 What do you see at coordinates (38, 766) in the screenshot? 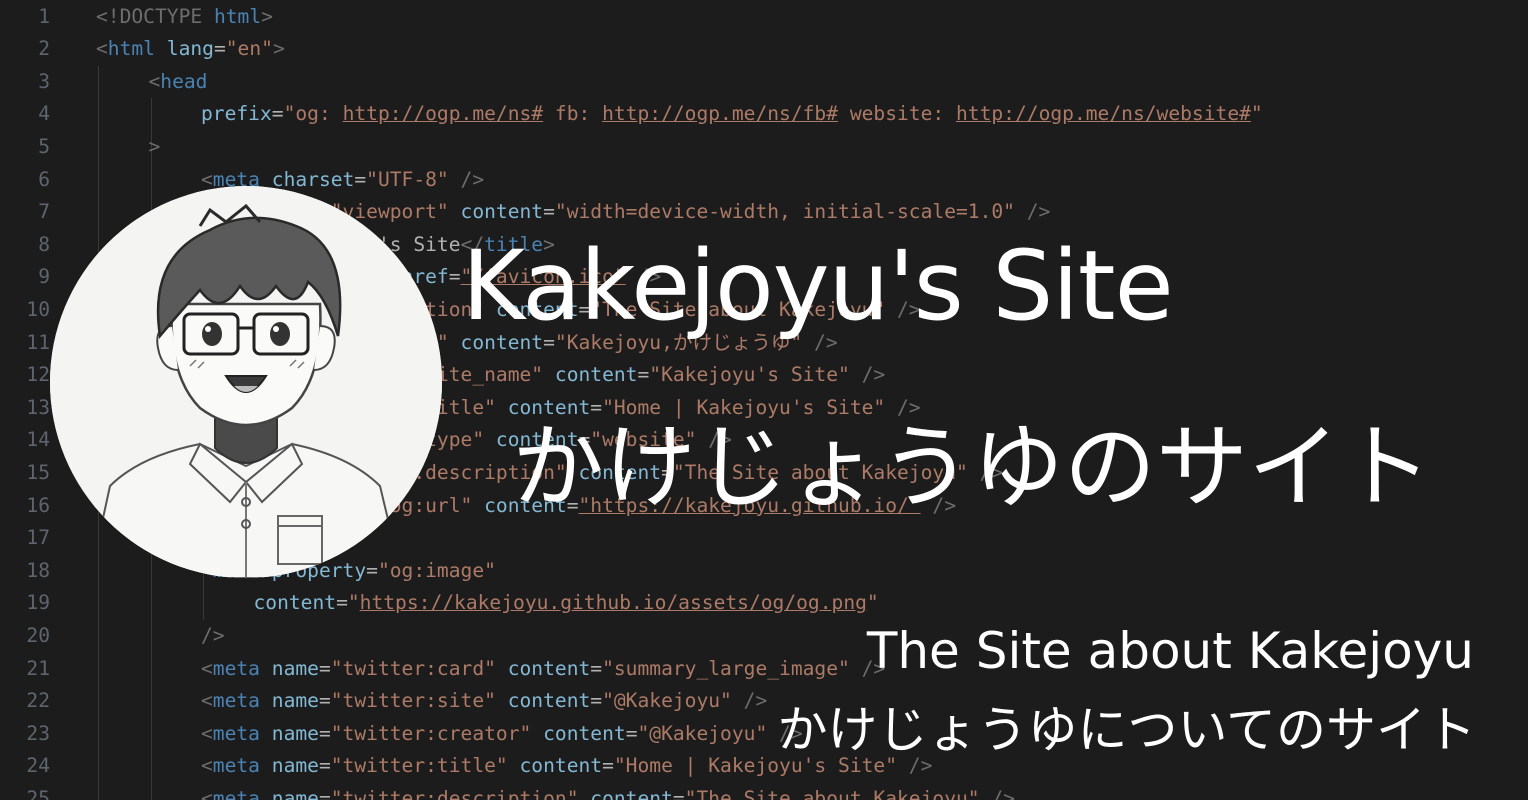
I see `line-number: 24` at bounding box center [38, 766].